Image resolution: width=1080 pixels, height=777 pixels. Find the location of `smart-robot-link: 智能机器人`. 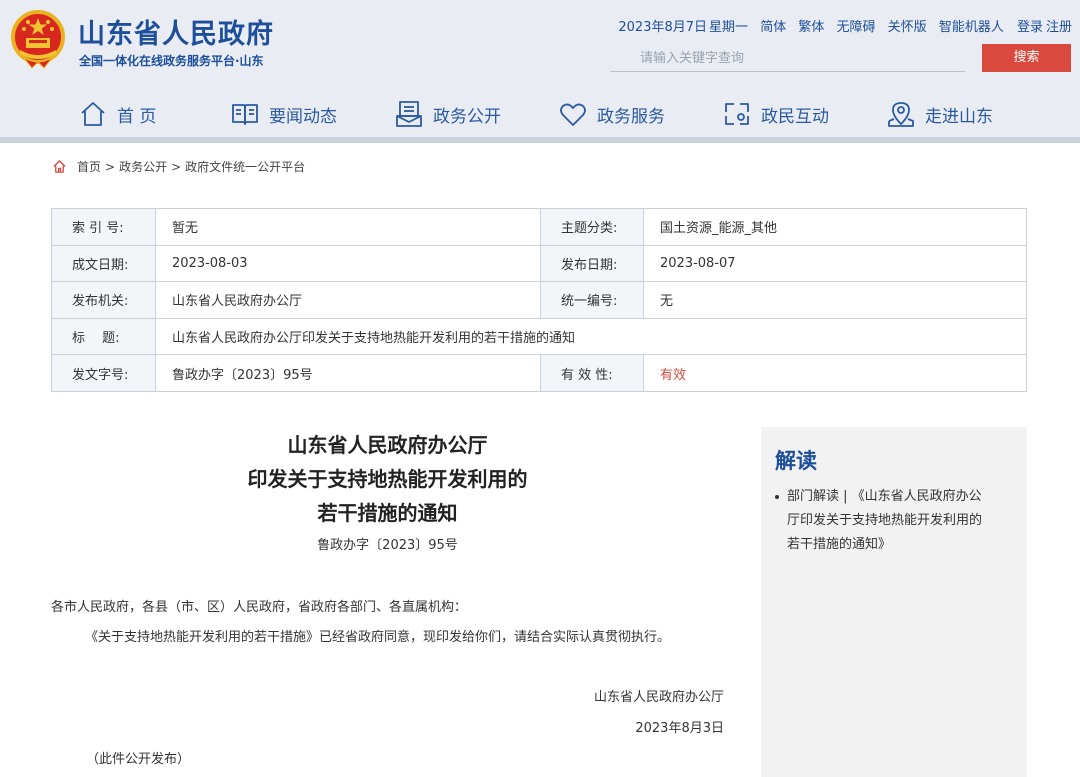

smart-robot-link: 智能机器人 is located at coordinates (971, 27).